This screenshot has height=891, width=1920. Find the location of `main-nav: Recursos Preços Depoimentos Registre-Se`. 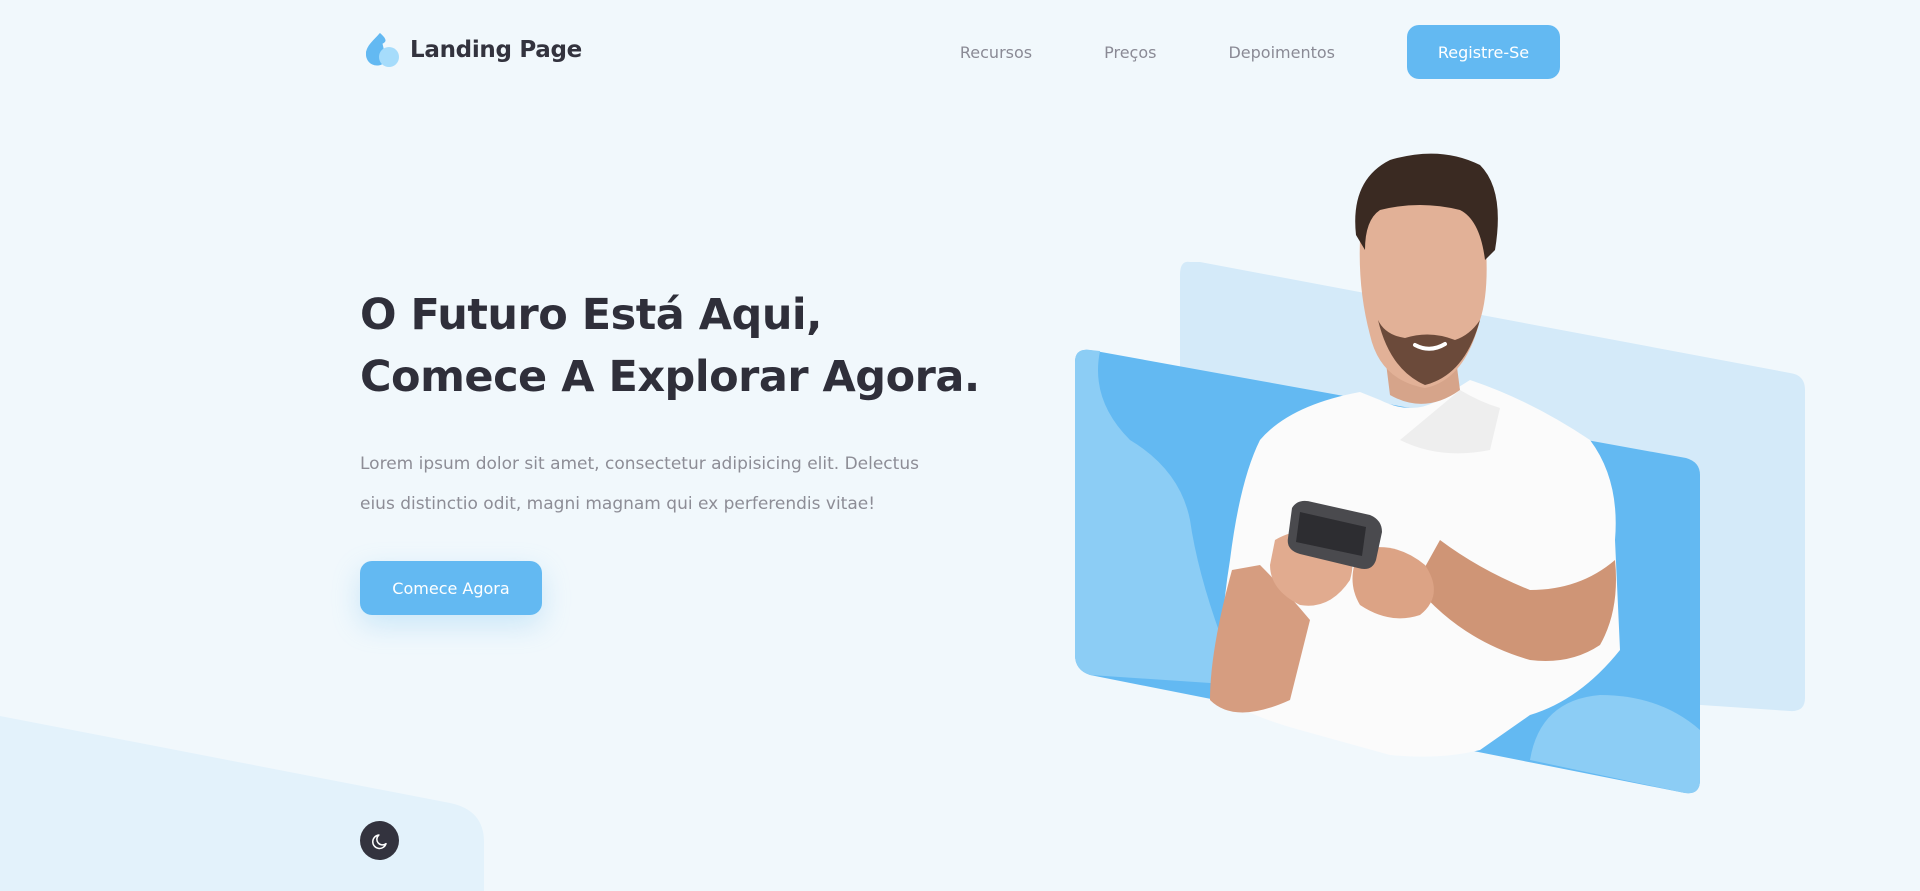

main-nav: Recursos Preços Depoimentos Registre-Se is located at coordinates (1260, 52).